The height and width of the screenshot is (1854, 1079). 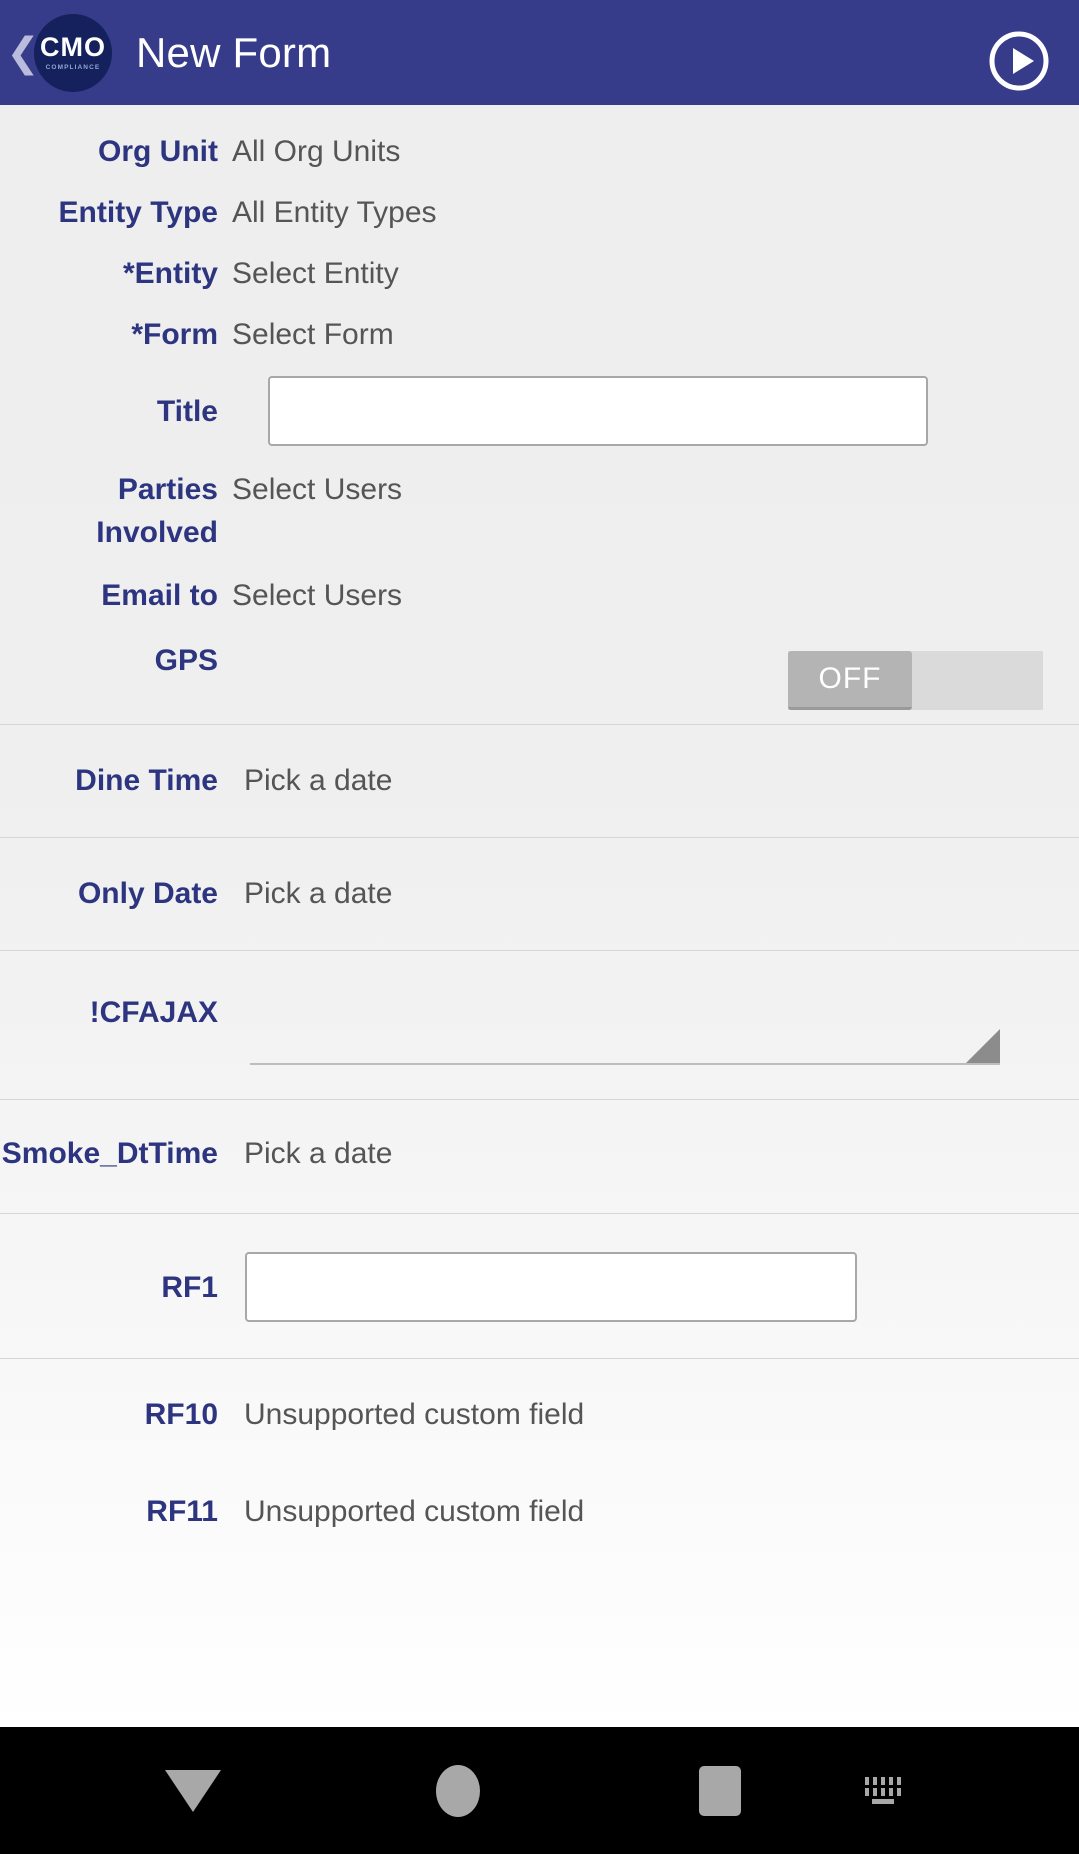 What do you see at coordinates (625, 1064) in the screenshot?
I see `spinner-underline` at bounding box center [625, 1064].